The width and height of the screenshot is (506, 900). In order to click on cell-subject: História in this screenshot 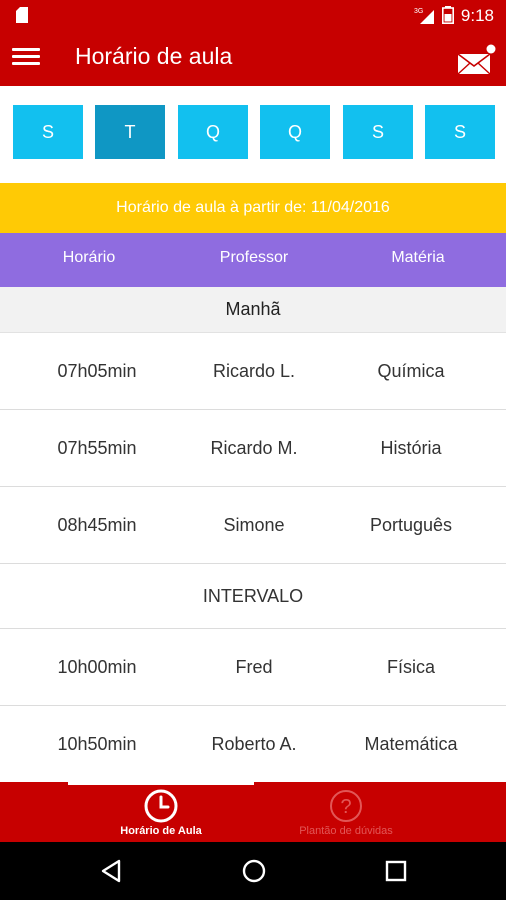, I will do `click(411, 448)`.